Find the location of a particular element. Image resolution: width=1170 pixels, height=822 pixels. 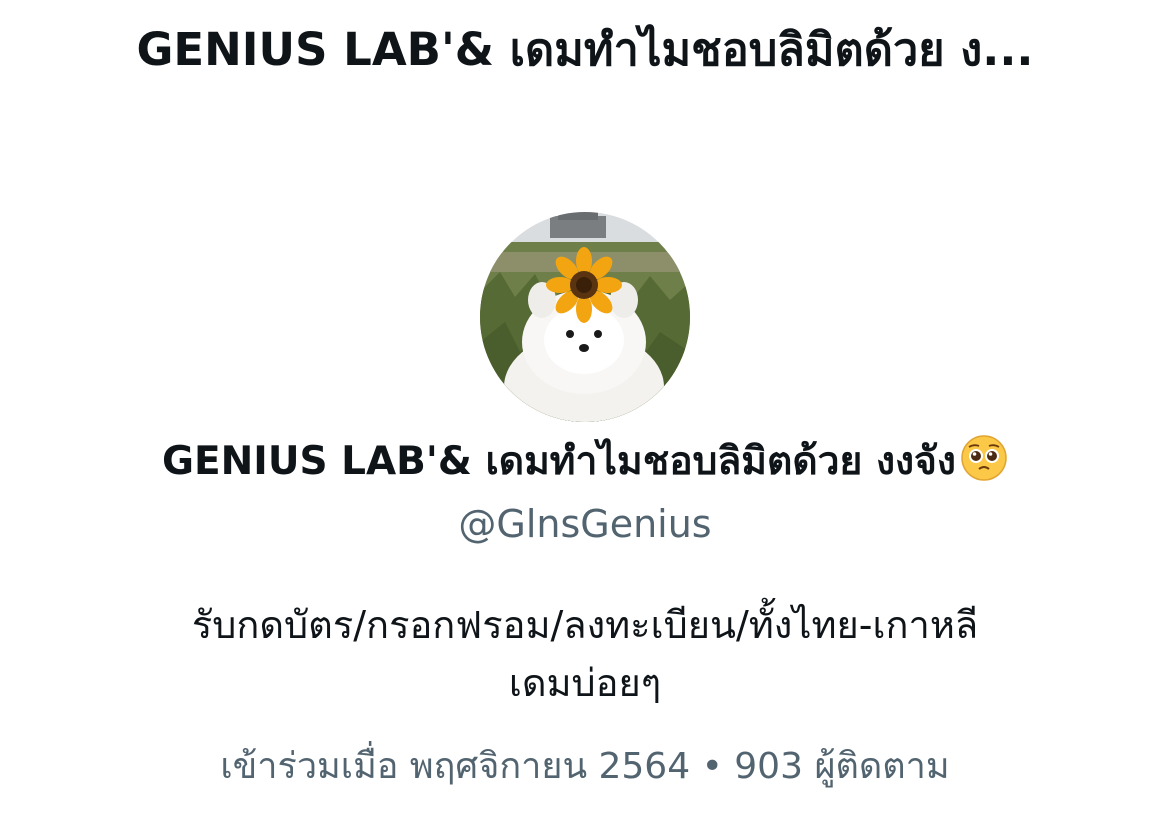

pleading-face-icon is located at coordinates (984, 458).